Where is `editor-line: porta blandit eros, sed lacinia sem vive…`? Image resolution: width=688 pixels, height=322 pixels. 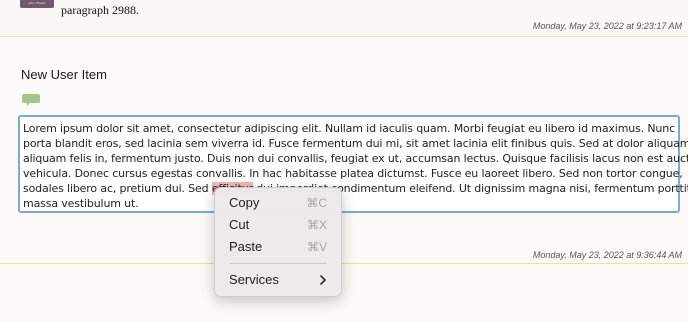
editor-line: porta blandit eros, sed lacinia sem vive… is located at coordinates (355, 143).